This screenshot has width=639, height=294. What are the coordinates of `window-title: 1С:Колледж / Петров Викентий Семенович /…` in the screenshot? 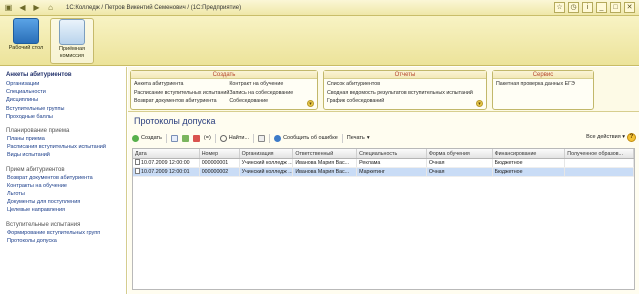 It's located at (154, 7).